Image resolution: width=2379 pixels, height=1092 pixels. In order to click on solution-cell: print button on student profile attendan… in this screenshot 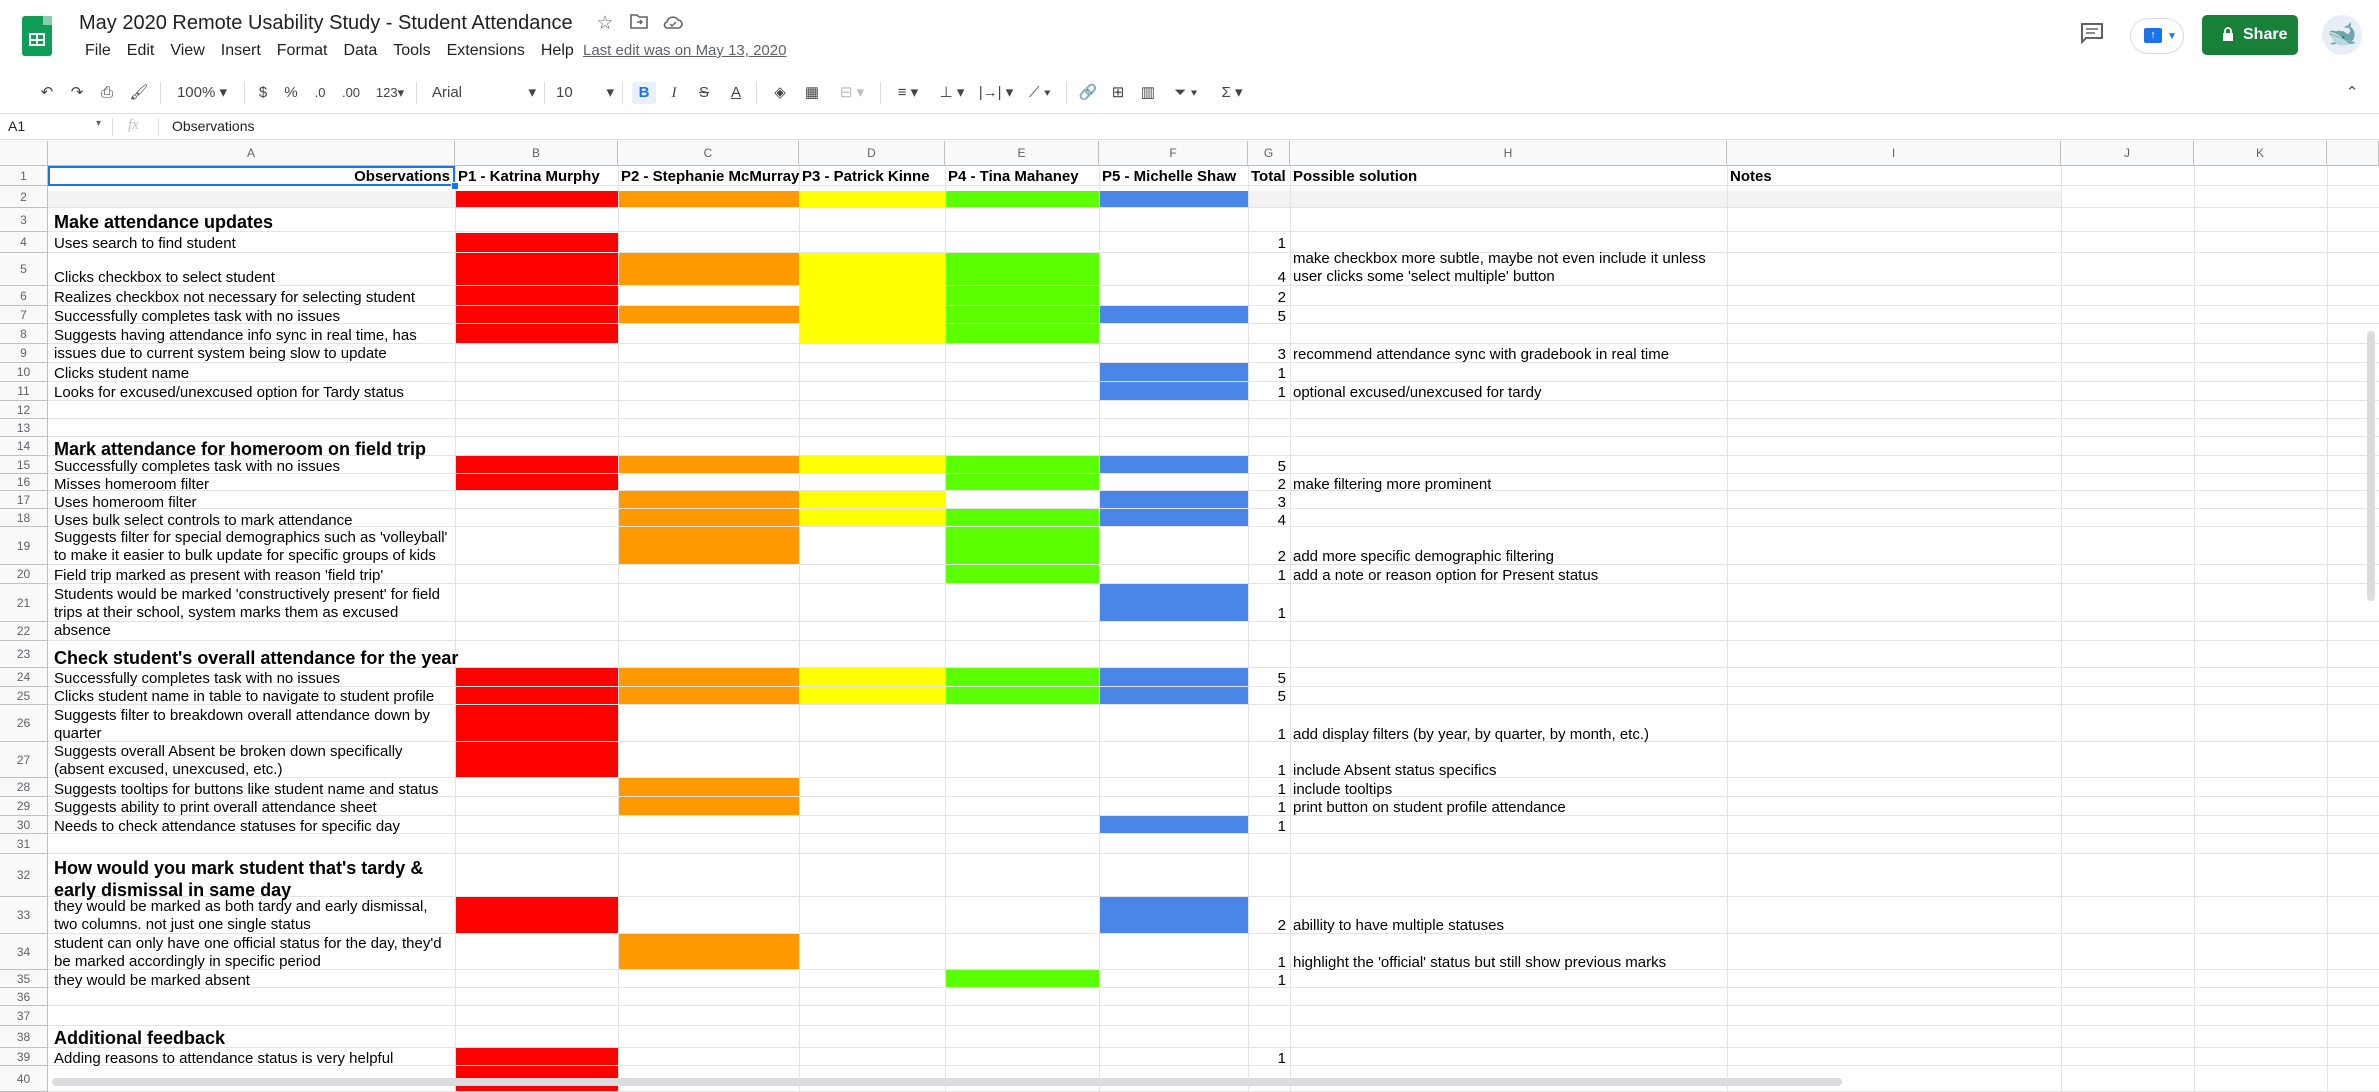, I will do `click(1429, 807)`.